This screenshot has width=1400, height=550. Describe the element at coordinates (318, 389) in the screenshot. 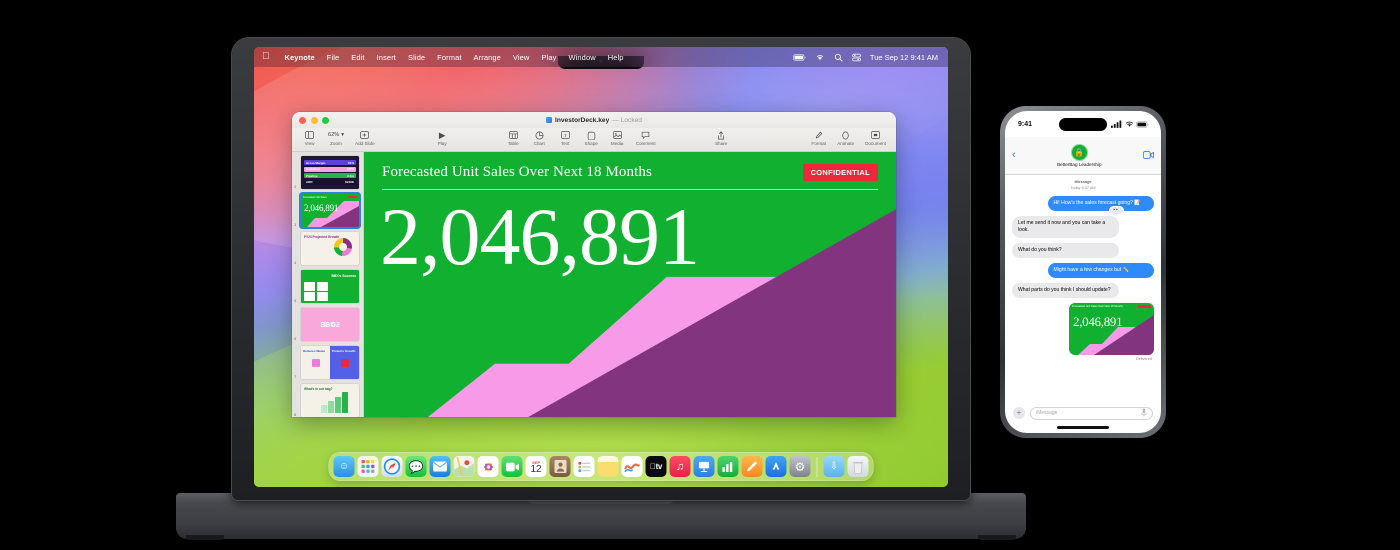

I see `thumb-heading: What's in our bag?` at that location.